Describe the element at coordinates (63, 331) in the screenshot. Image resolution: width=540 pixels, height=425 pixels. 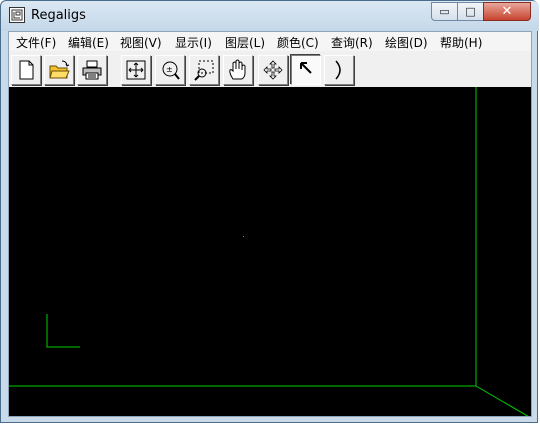
I see `ucs-axis-icon` at that location.